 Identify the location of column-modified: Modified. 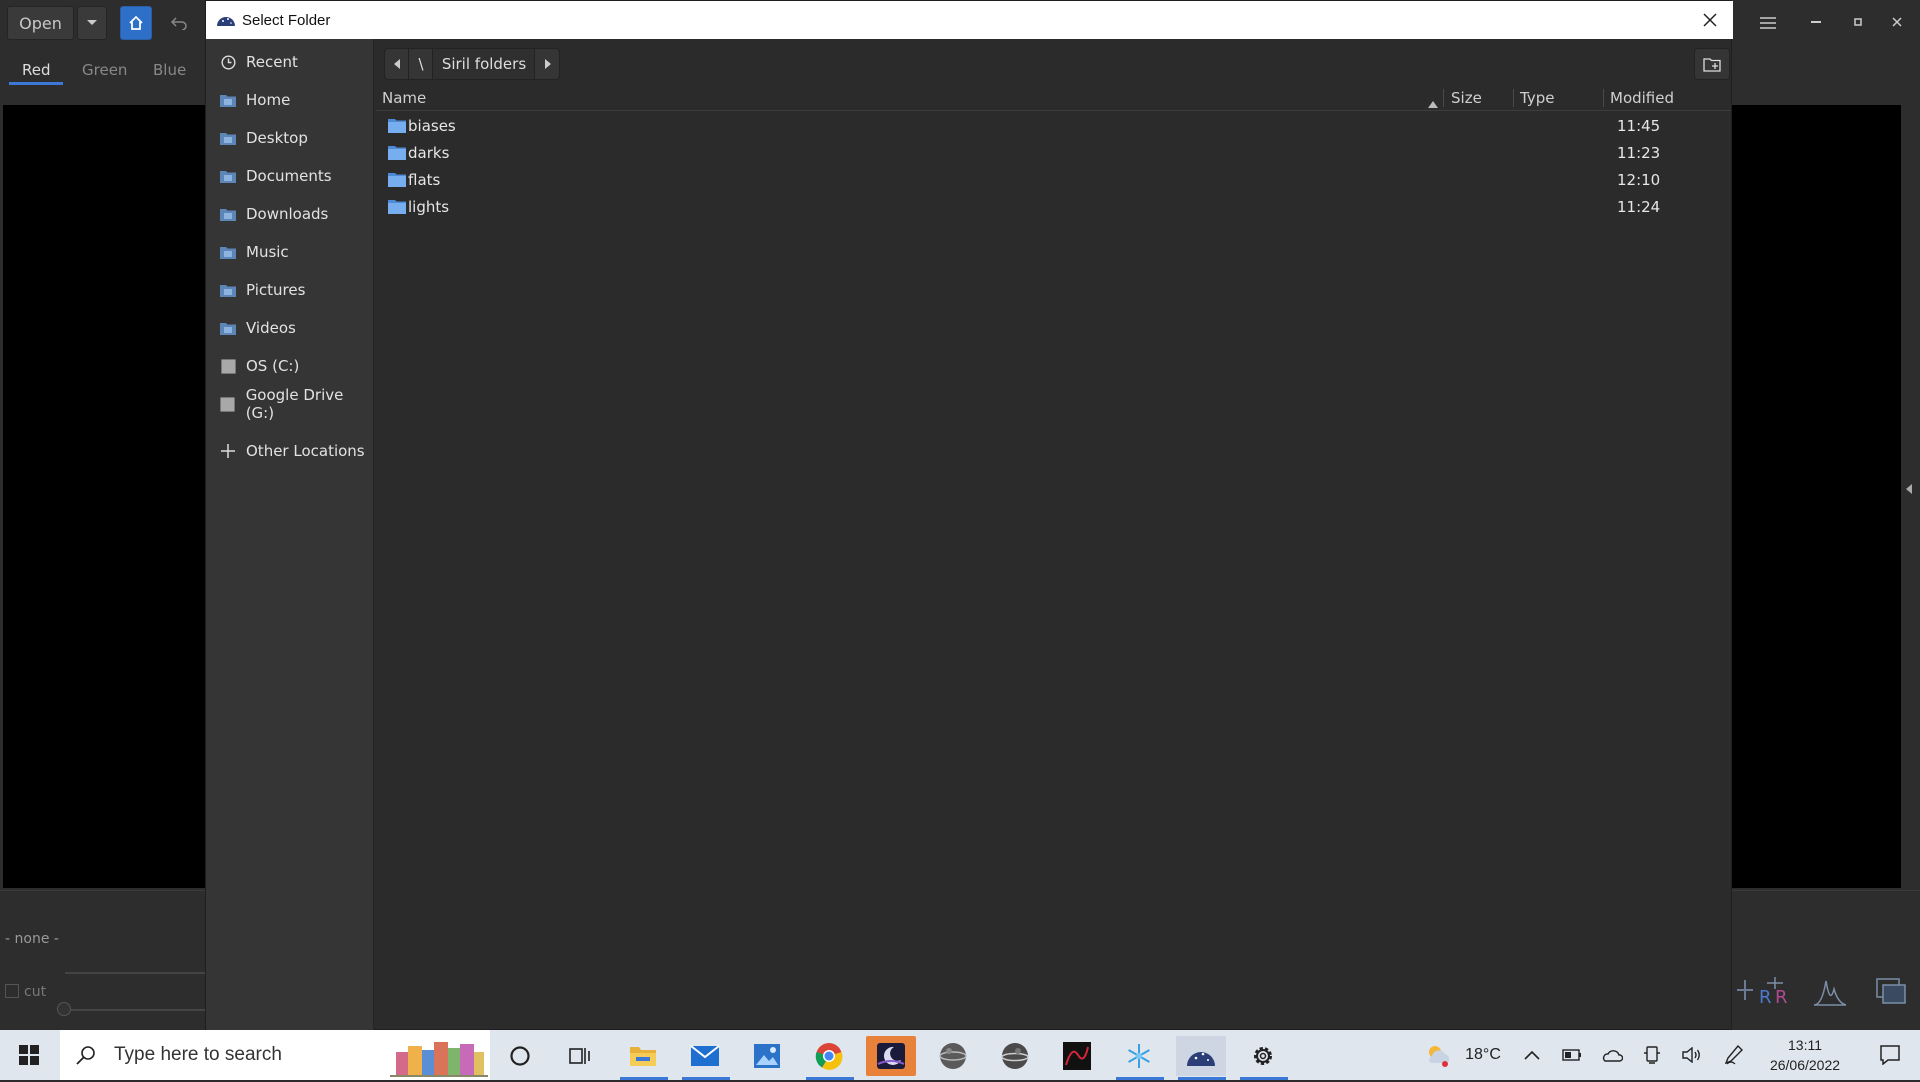
(1642, 98).